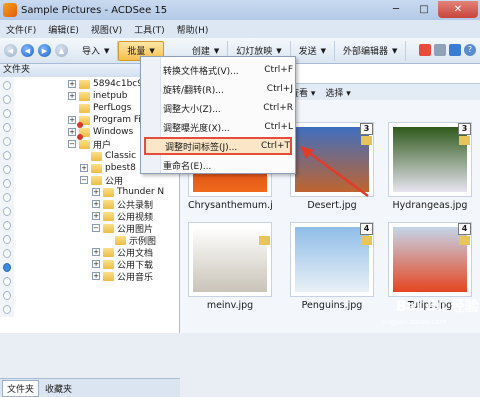 Image resolution: width=480 pixels, height=397 pixels. What do you see at coordinates (332, 159) in the screenshot?
I see `thumbnail-frame: 3` at bounding box center [332, 159].